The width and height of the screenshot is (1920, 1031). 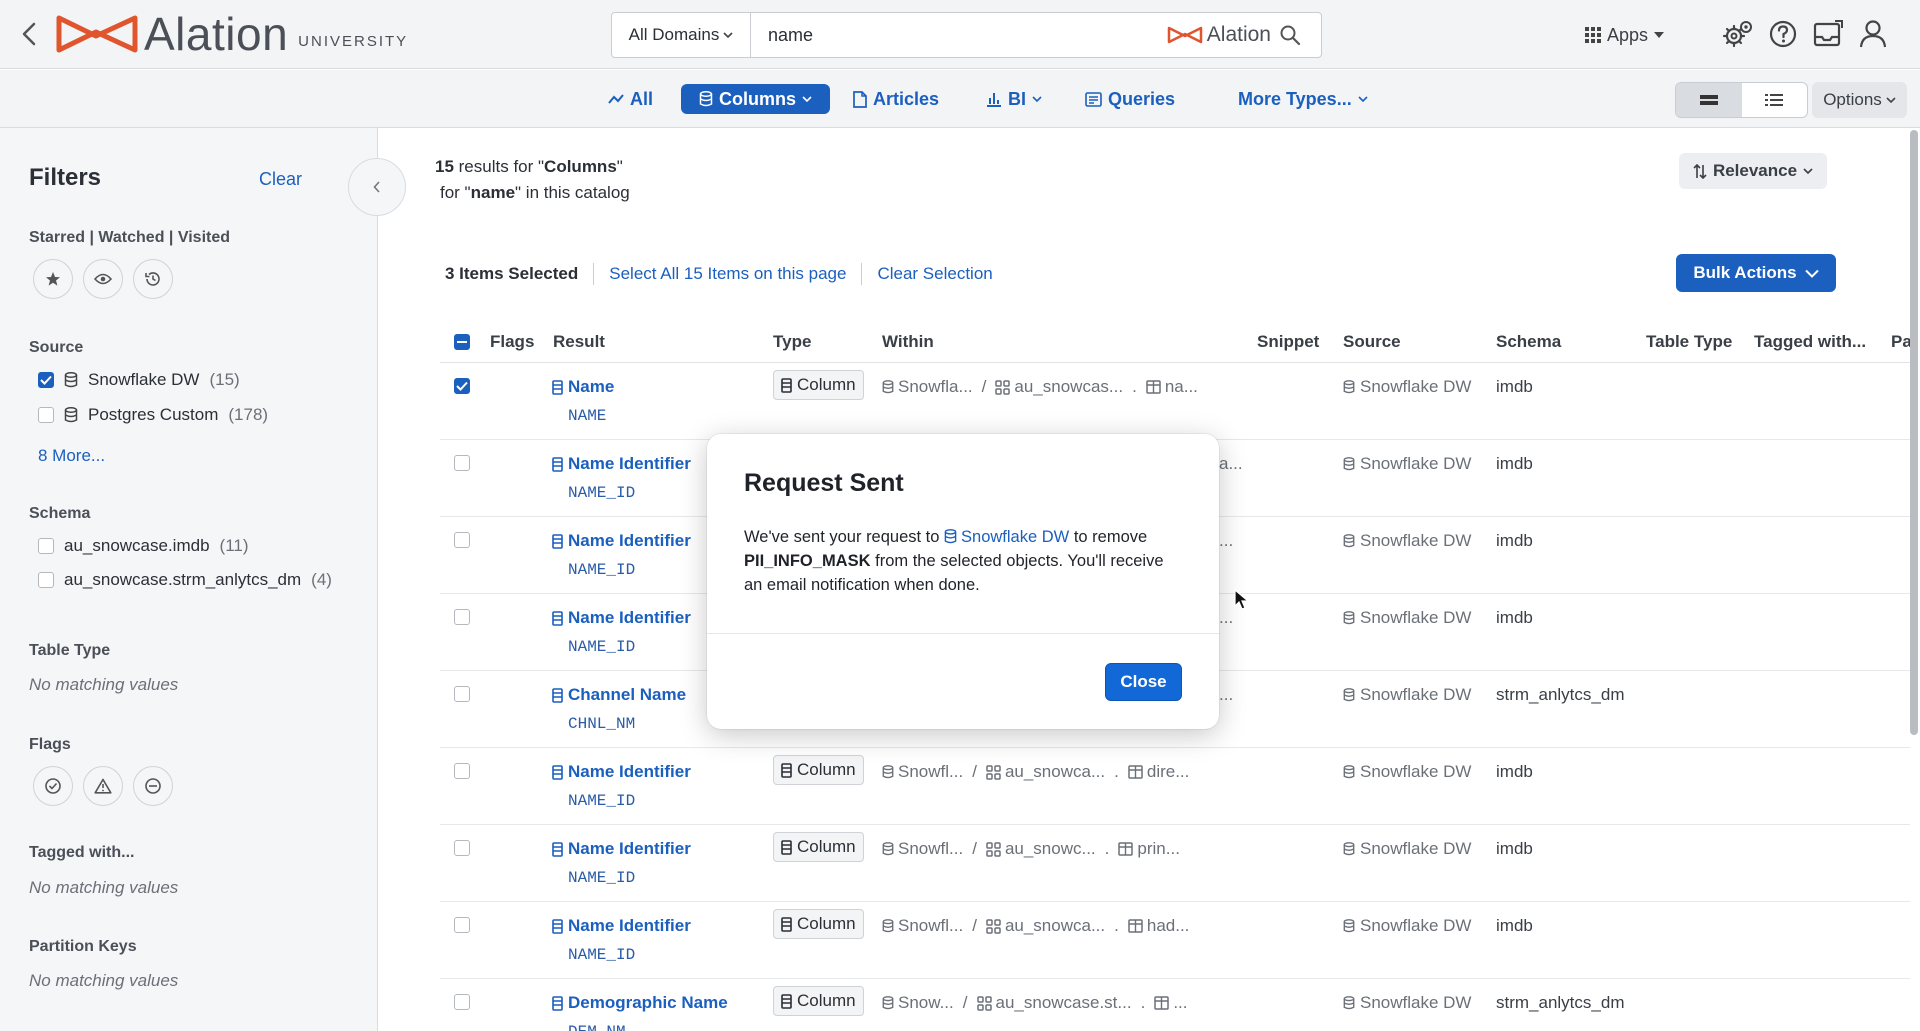 What do you see at coordinates (1753, 171) in the screenshot?
I see `sort-relevance-button: Relevance` at bounding box center [1753, 171].